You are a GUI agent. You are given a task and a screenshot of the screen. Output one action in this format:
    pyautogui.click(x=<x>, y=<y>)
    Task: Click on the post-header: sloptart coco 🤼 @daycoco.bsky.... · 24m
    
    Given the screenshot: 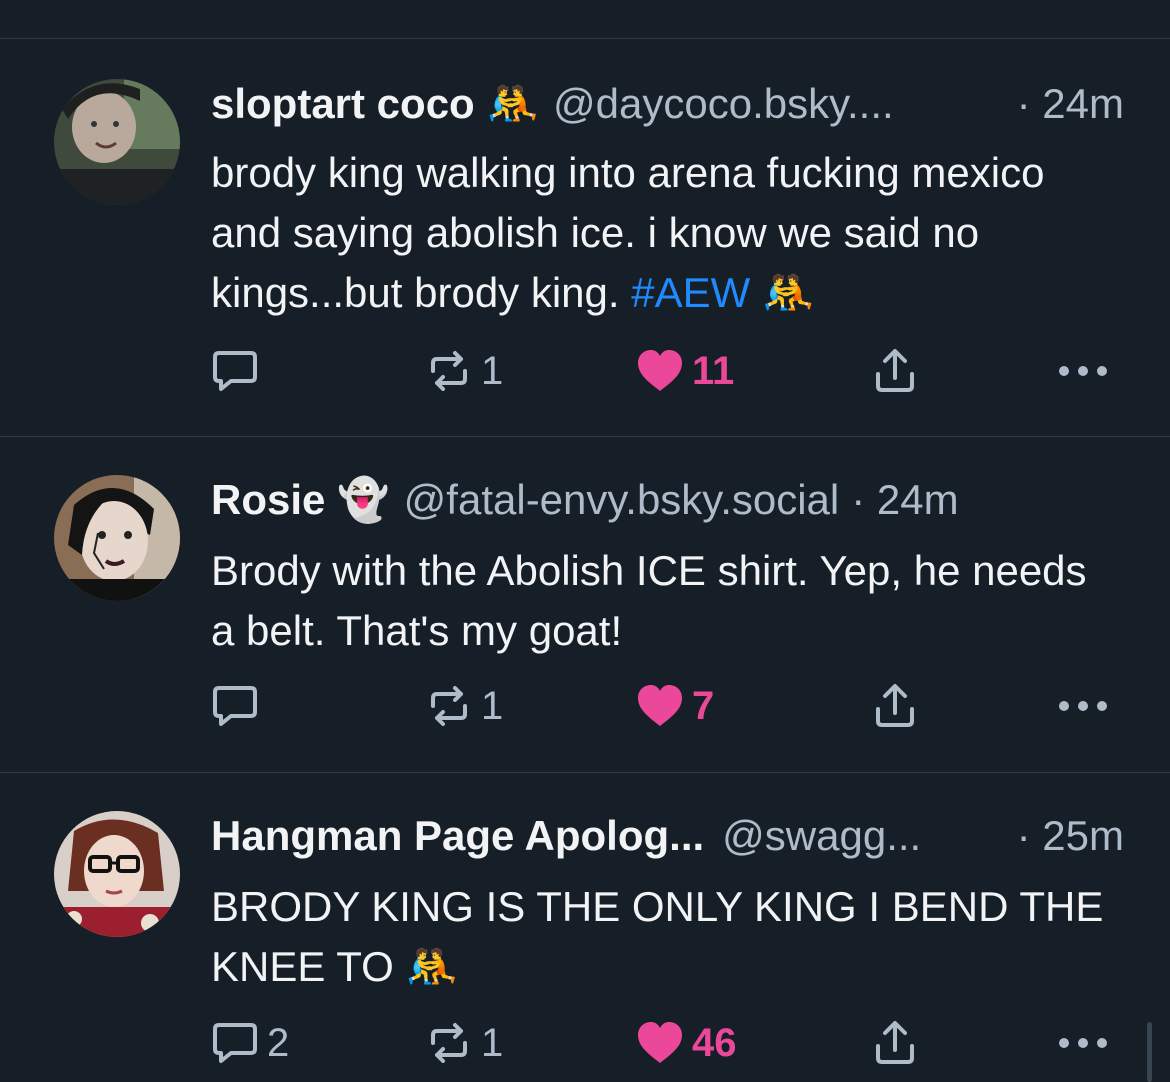 What is the action you would take?
    pyautogui.click(x=667, y=104)
    